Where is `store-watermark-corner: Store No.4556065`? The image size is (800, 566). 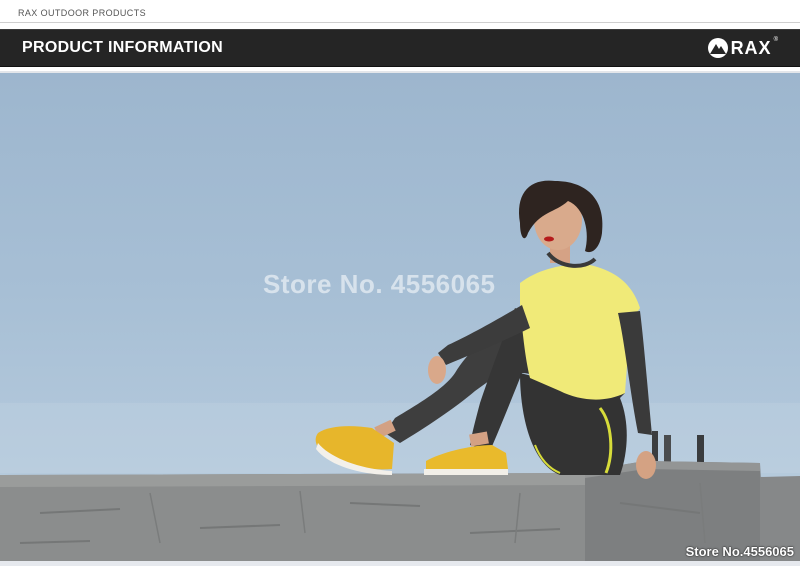
store-watermark-corner: Store No.4556065 is located at coordinates (739, 551).